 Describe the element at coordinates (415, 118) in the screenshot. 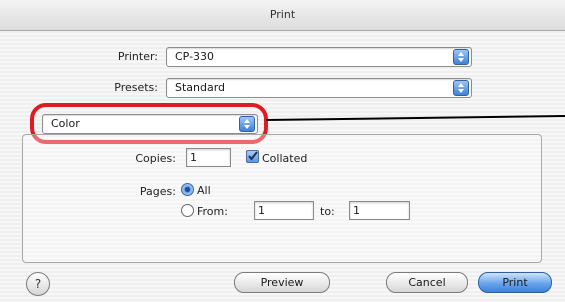

I see `callout-leader-line` at that location.